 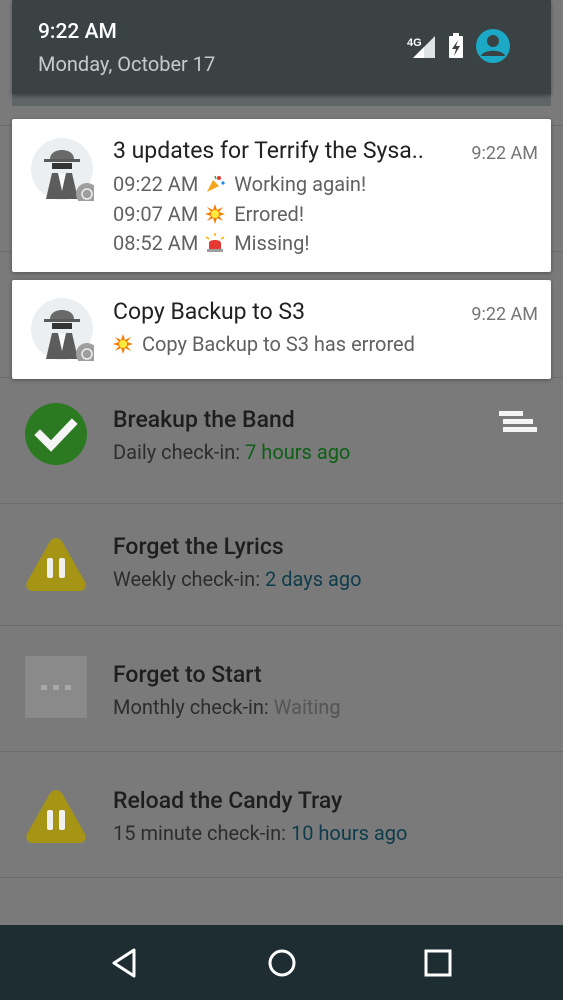 What do you see at coordinates (278, 344) in the screenshot?
I see `line-text: Copy Backup to S3 has errored` at bounding box center [278, 344].